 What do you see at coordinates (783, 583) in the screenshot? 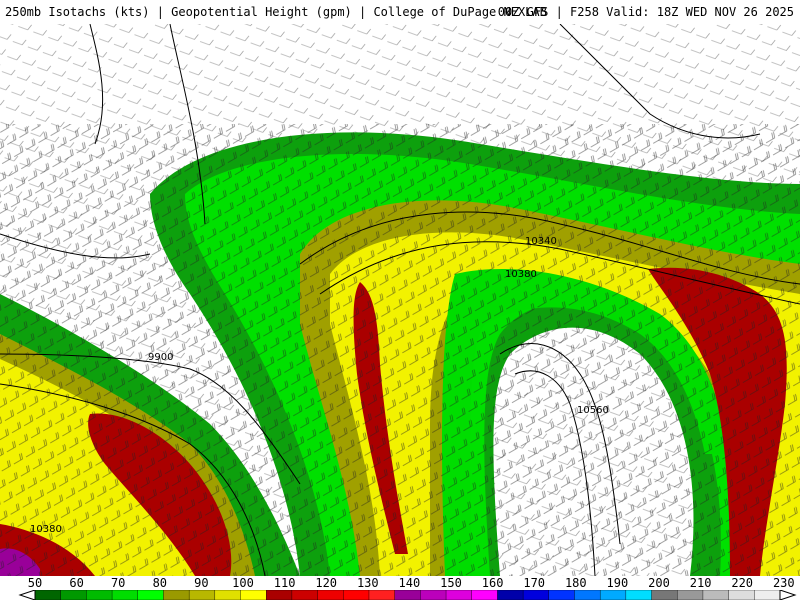
I see `scale-tick-label: 230` at bounding box center [783, 583].